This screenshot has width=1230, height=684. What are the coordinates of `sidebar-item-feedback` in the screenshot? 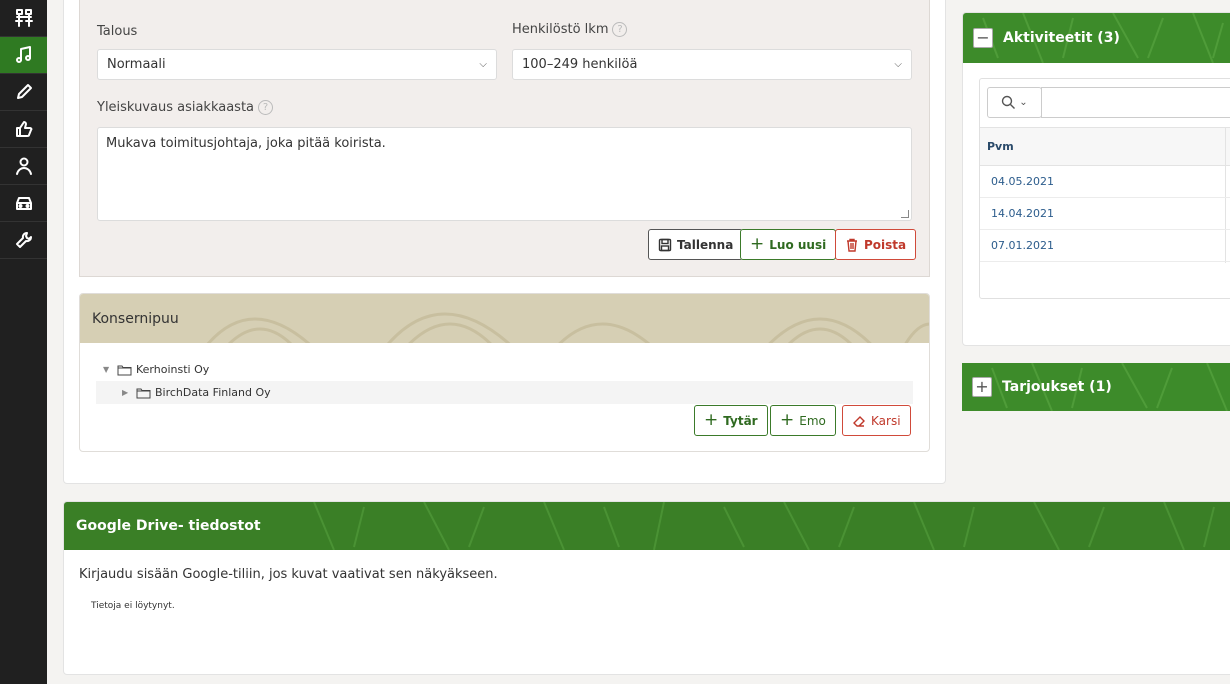 It's located at (23, 129).